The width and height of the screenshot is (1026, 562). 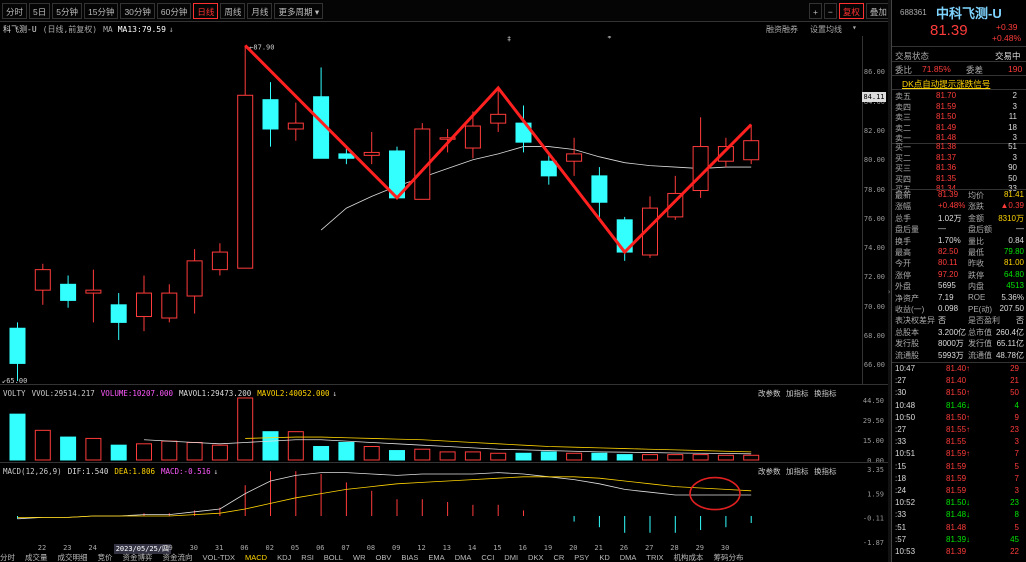 I want to click on stat-label: 收益(一), so click(x=910, y=309).